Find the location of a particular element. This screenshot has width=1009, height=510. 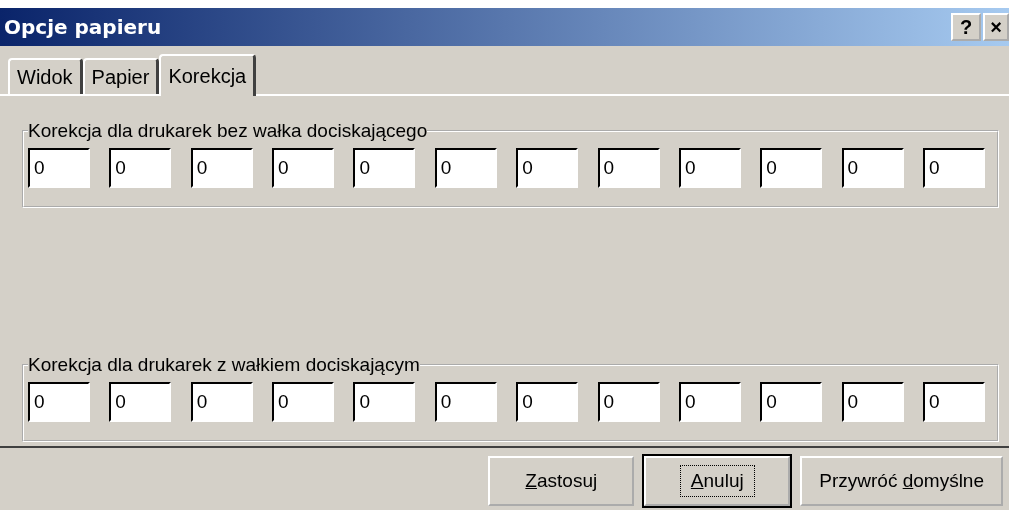

close-button: × is located at coordinates (996, 27).